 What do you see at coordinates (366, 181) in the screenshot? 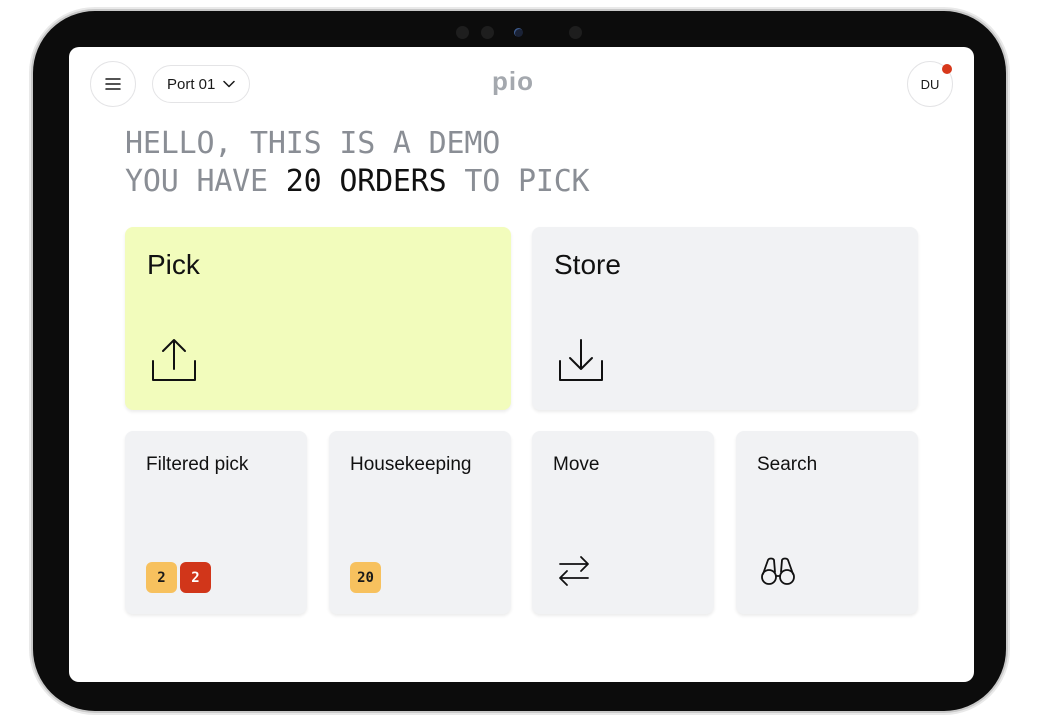
I see `order-count-highlight: 20 ORDERS` at bounding box center [366, 181].